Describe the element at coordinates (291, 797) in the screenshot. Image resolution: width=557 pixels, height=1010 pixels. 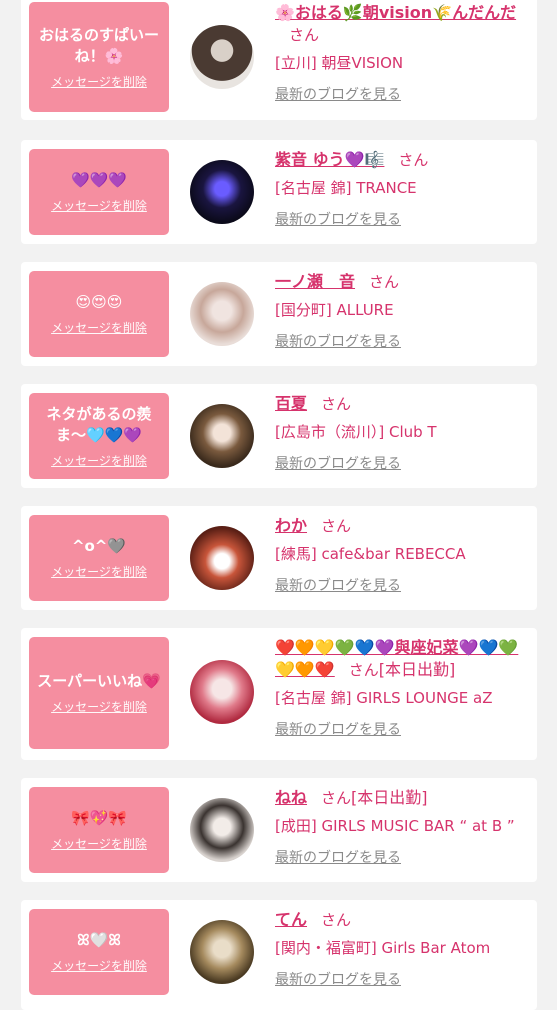
I see `user-name-link: ねね` at that location.